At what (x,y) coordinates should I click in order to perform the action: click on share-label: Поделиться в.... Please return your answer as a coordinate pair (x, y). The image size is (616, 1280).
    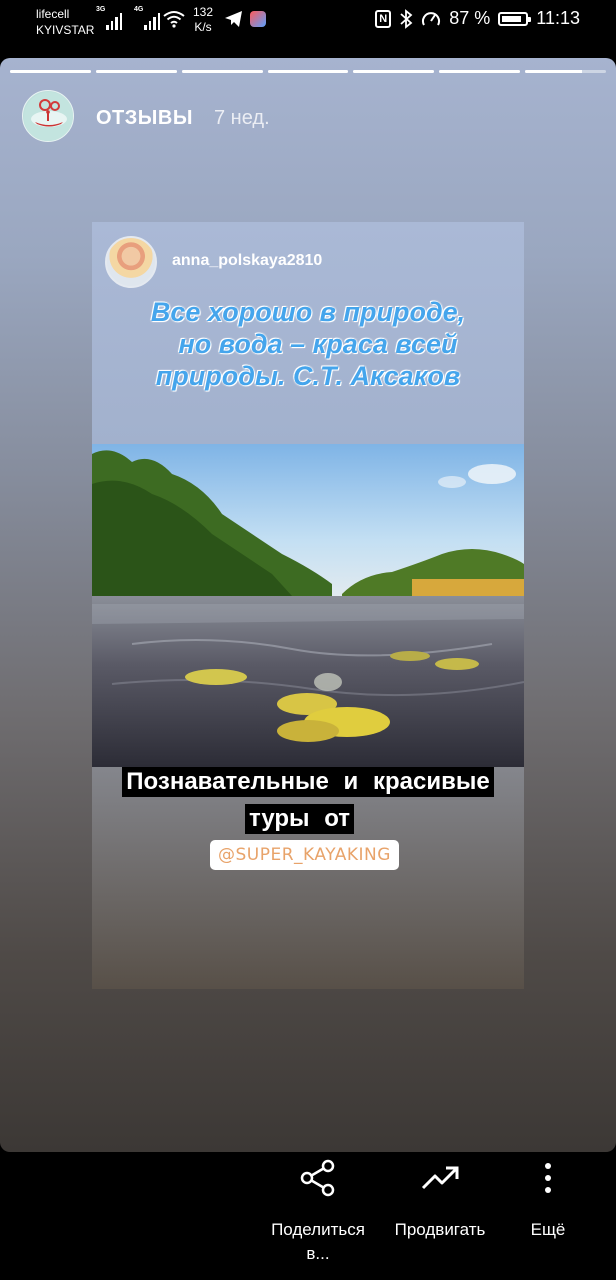
    Looking at the image, I should click on (318, 1242).